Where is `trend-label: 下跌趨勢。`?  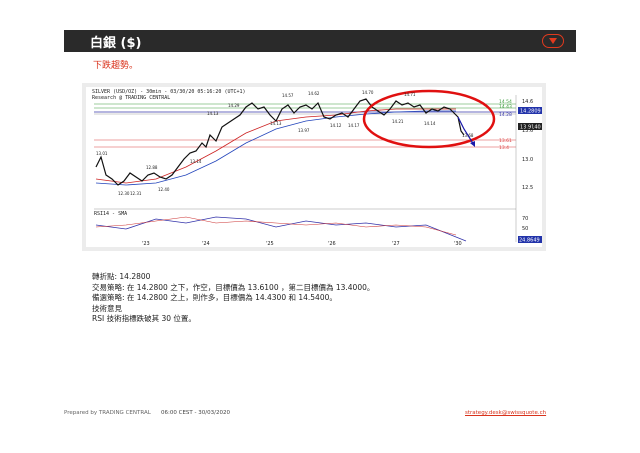
trend-label: 下跌趨勢。 is located at coordinates (116, 66).